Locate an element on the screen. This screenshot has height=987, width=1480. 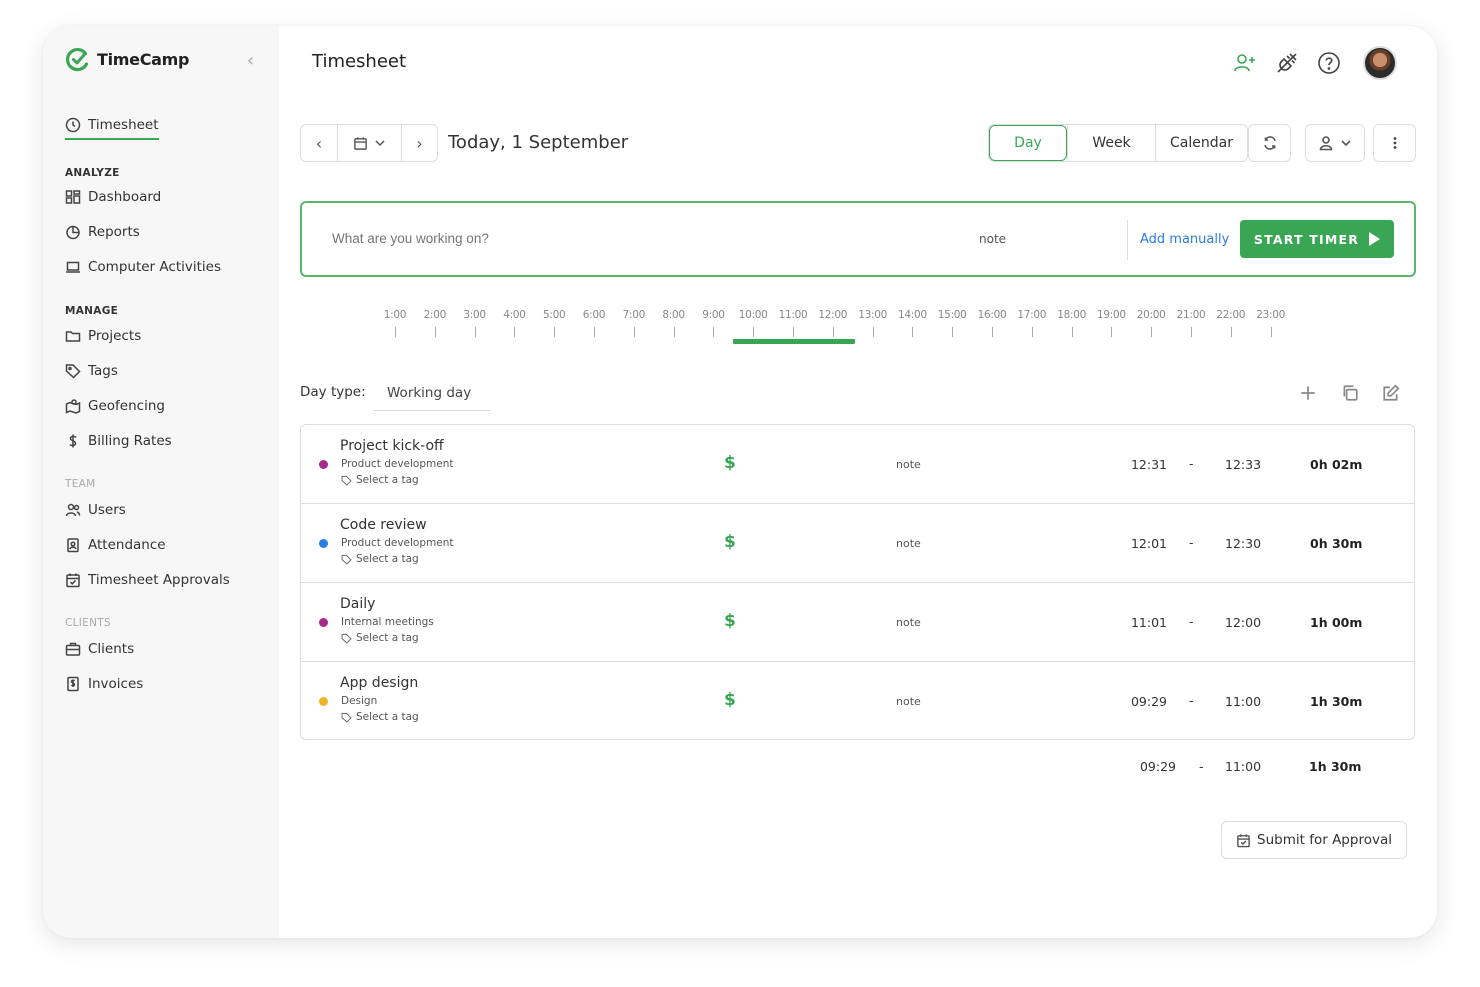
entry-start-time: 12:31 is located at coordinates (1139, 464).